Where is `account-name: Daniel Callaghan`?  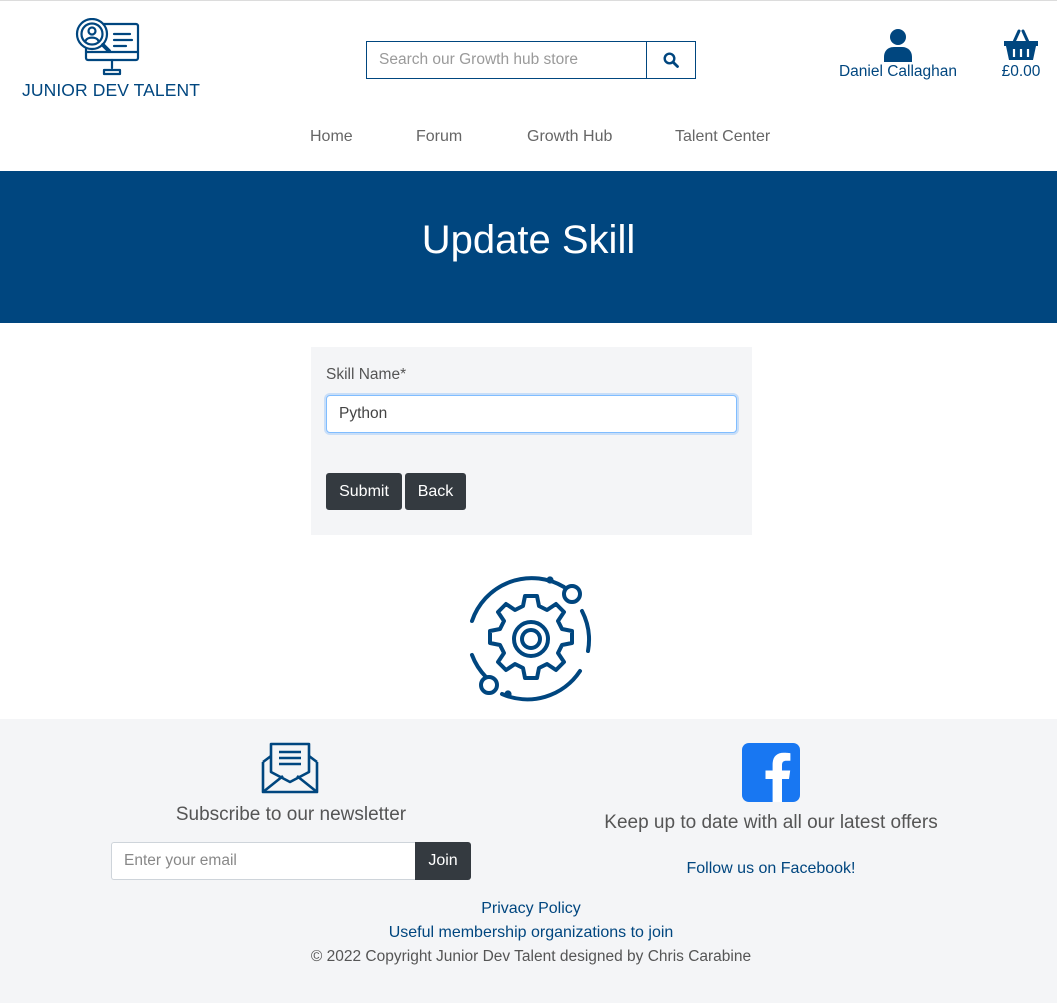
account-name: Daniel Callaghan is located at coordinates (898, 71).